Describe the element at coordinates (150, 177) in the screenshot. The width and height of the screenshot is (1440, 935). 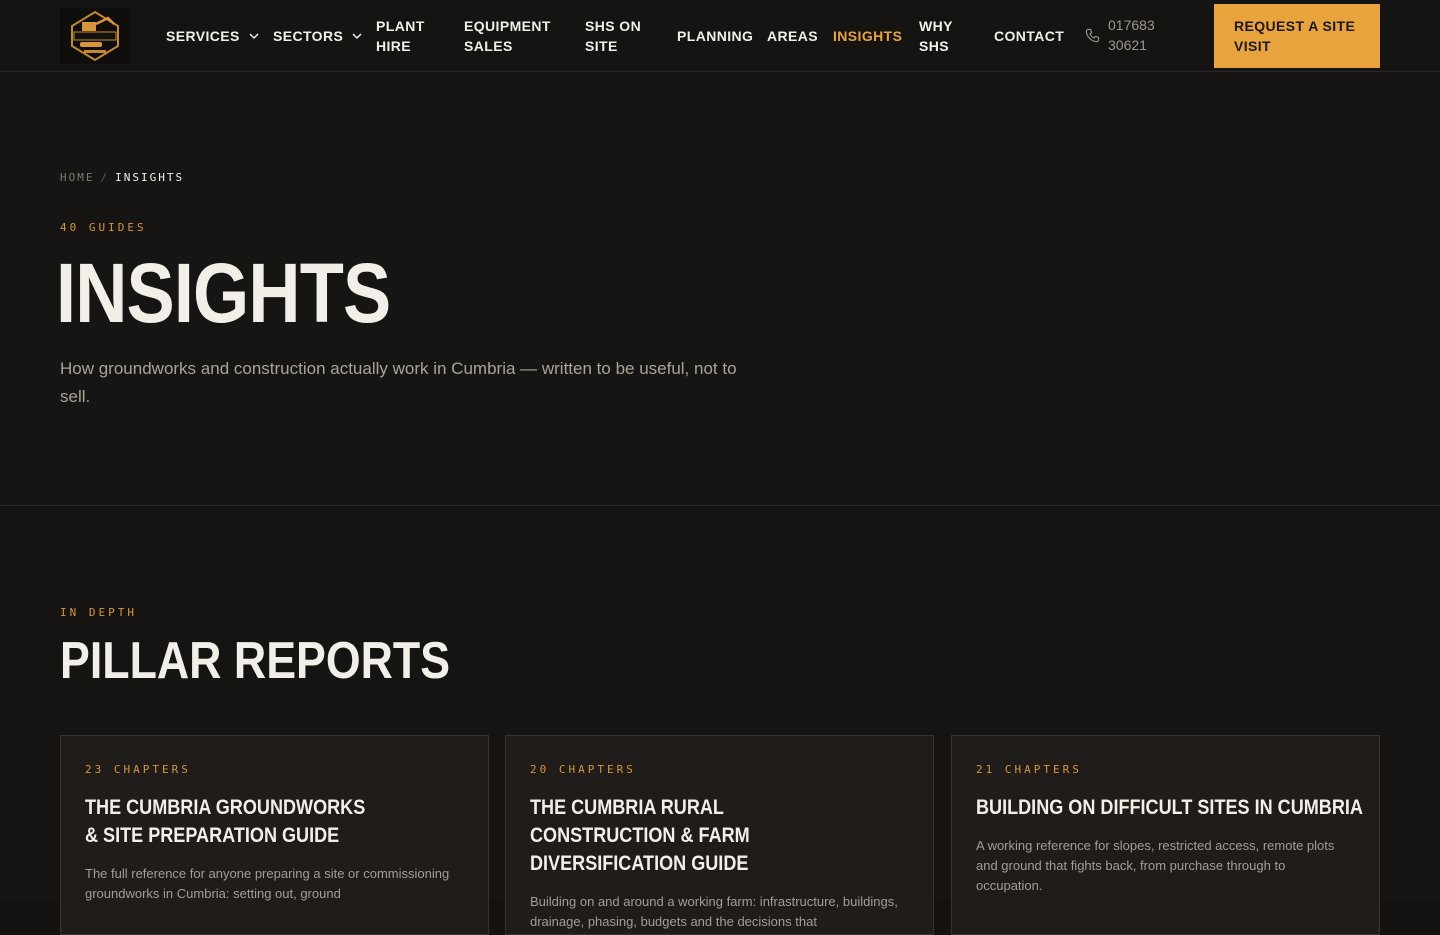
I see `breadcrumb-current: INSIGHTS` at that location.